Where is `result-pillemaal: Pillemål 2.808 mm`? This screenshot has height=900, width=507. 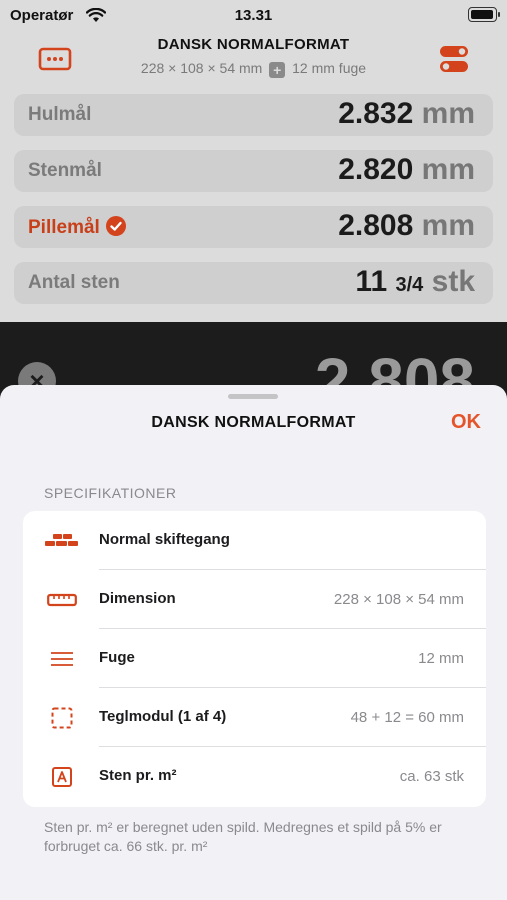
result-pillemaal: Pillemål 2.808 mm is located at coordinates (253, 227).